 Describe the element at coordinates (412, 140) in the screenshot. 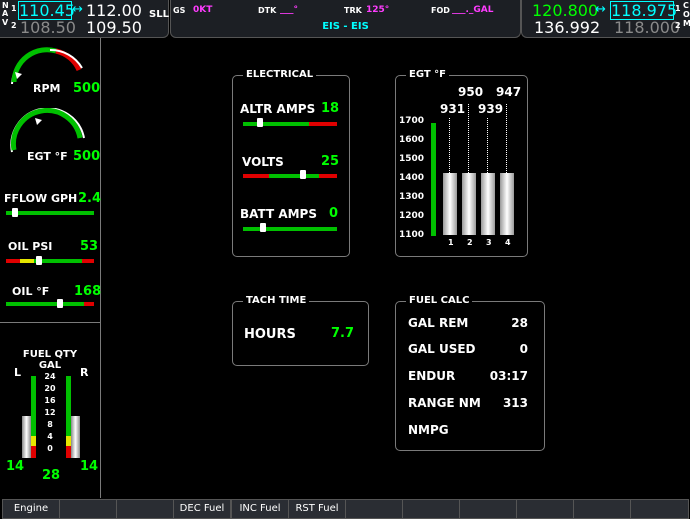

I see `egt-scale-tick: 1600` at that location.